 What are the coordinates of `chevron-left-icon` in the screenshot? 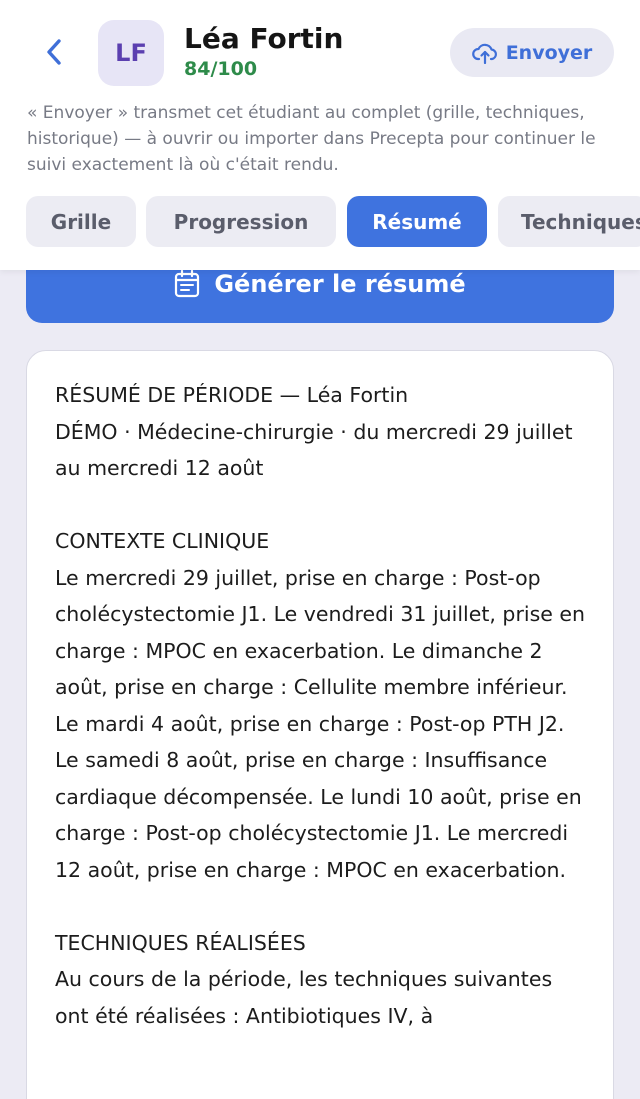 It's located at (54, 52).